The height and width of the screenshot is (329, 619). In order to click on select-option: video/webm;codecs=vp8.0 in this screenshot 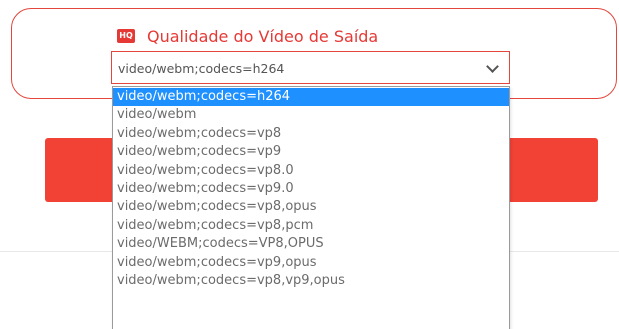, I will do `click(311, 171)`.